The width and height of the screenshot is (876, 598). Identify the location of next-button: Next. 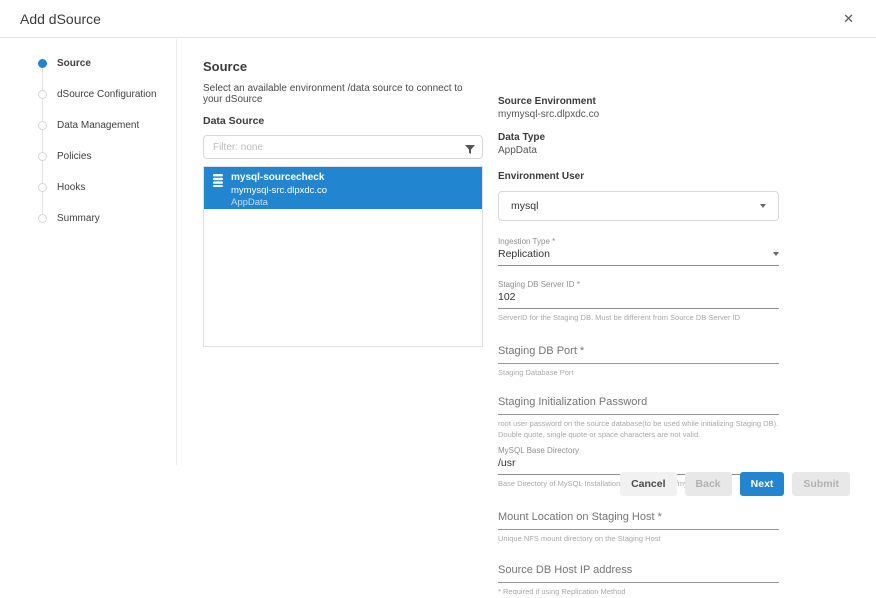
(762, 484).